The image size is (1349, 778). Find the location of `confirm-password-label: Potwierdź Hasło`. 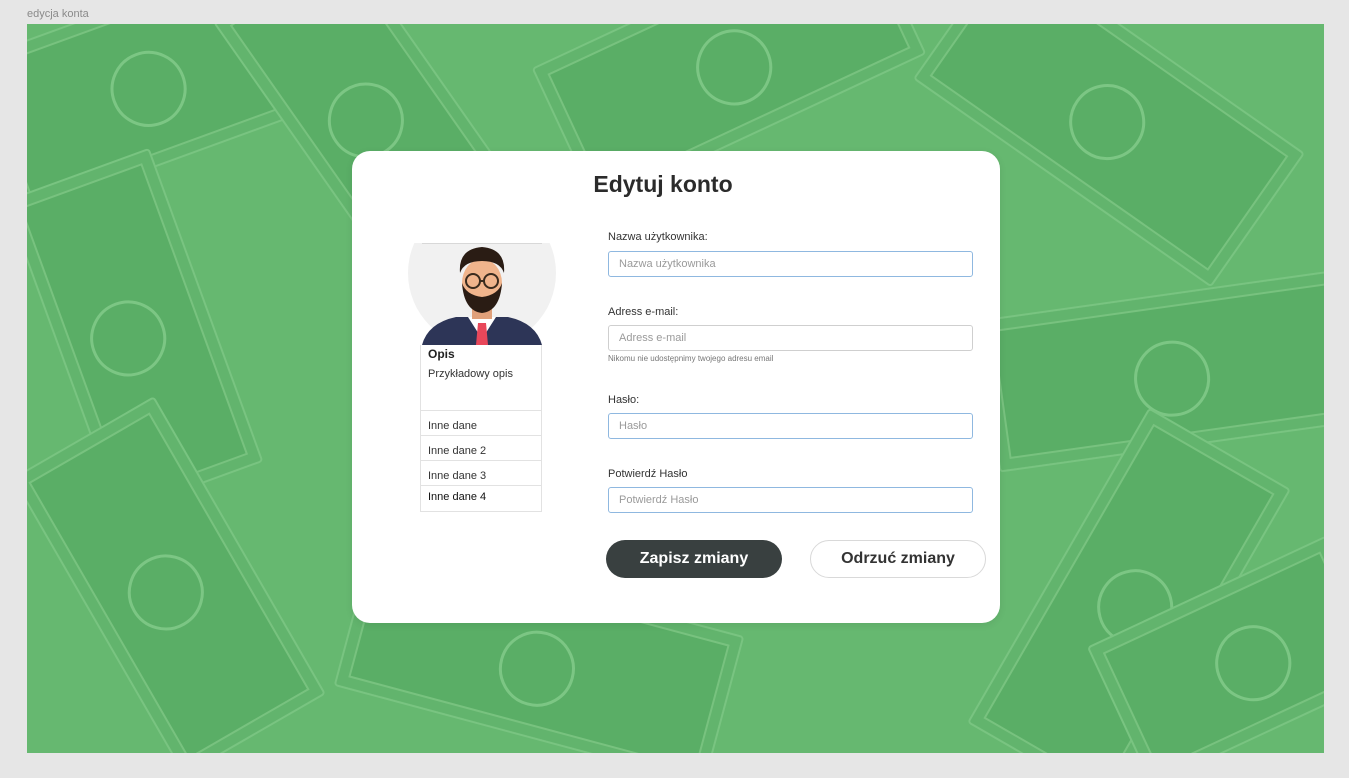

confirm-password-label: Potwierdź Hasło is located at coordinates (648, 474).